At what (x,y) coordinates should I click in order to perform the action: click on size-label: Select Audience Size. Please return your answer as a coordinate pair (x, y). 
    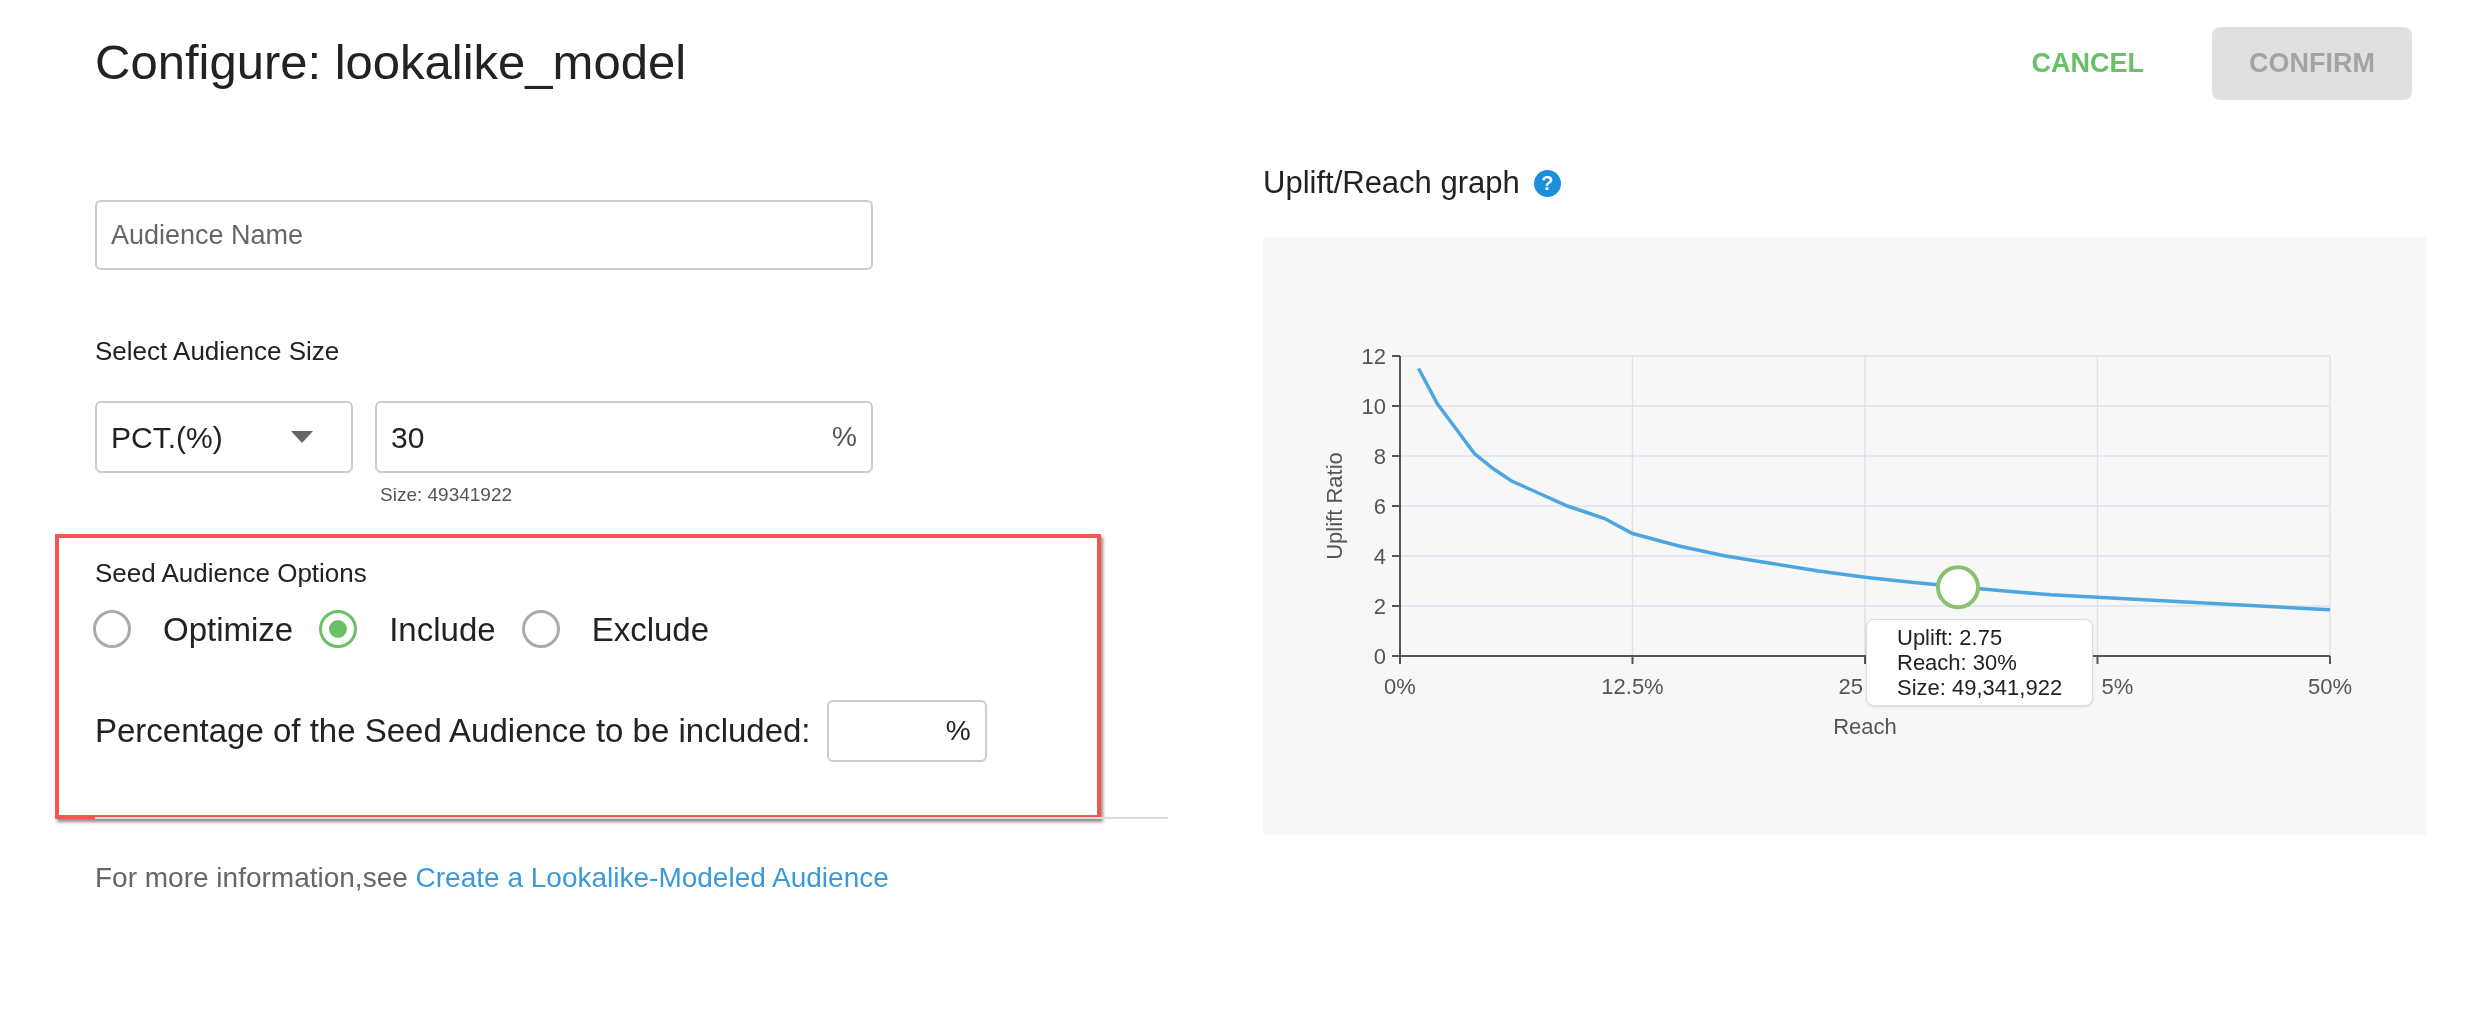
    Looking at the image, I should click on (218, 351).